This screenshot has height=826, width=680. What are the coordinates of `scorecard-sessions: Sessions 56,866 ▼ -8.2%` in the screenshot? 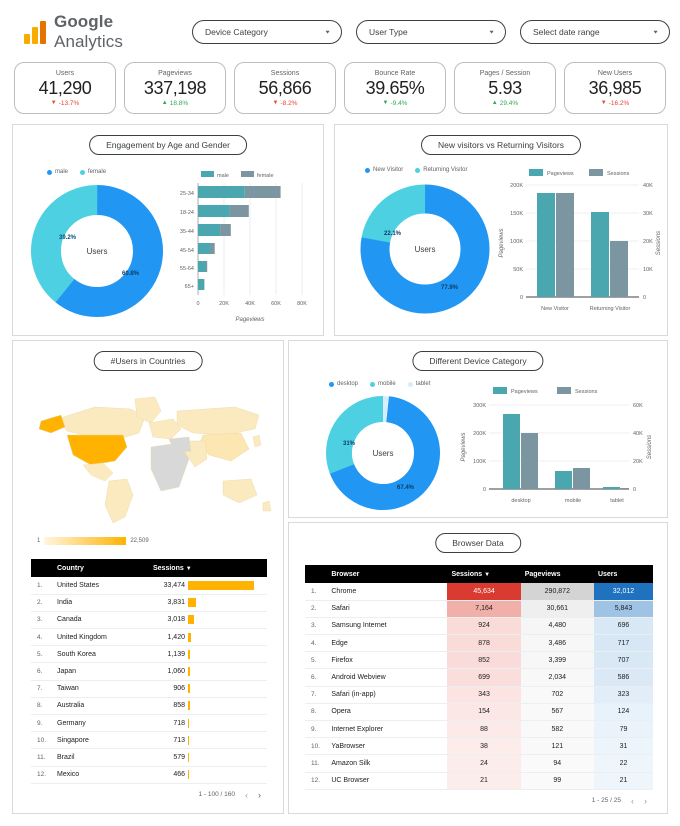 It's located at (285, 88).